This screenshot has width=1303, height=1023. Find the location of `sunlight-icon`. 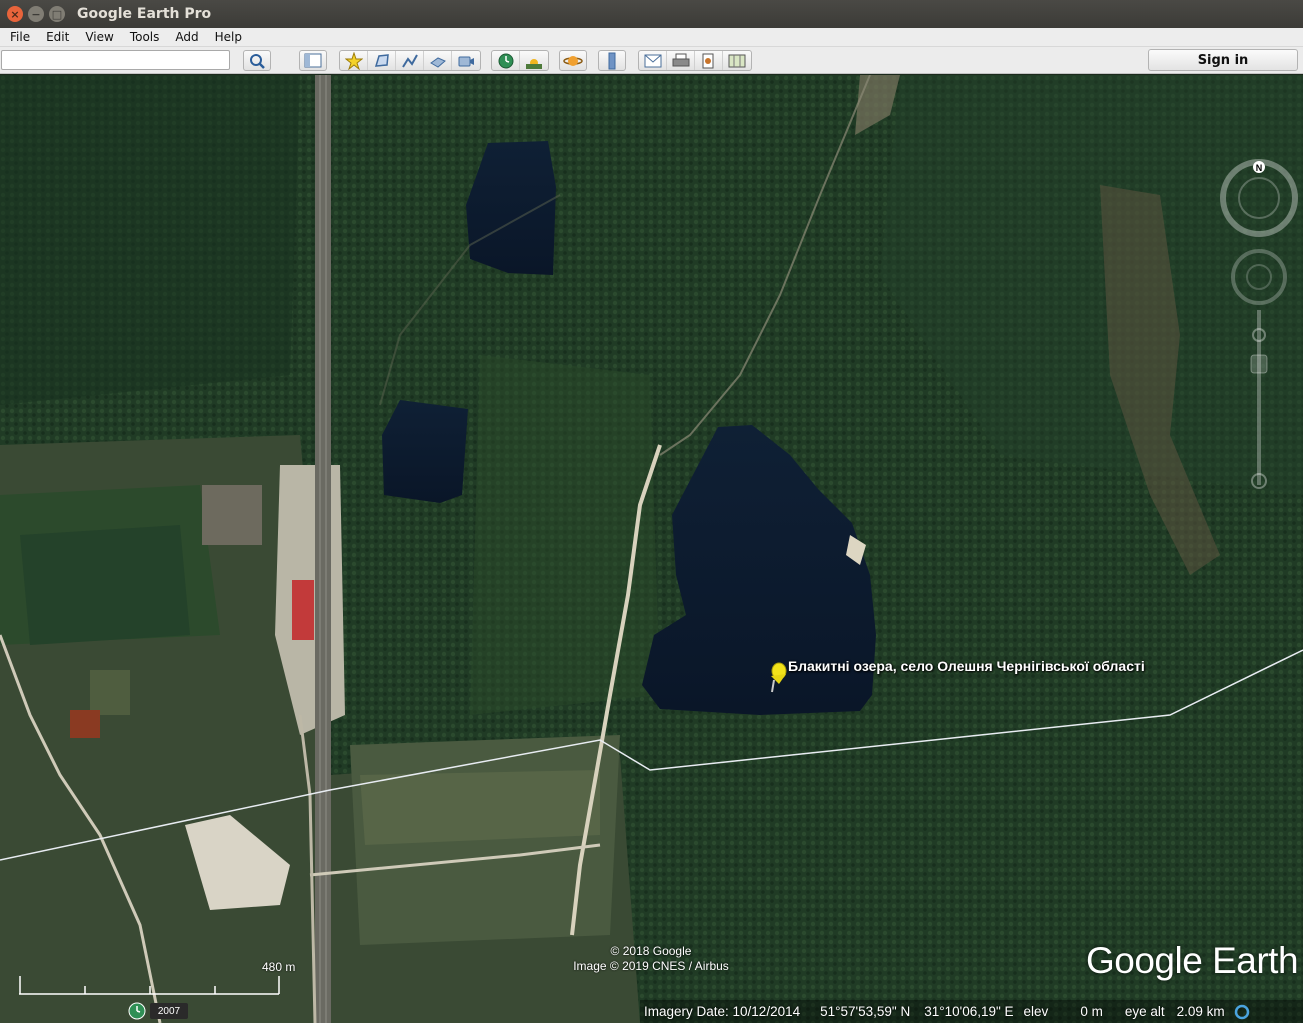

sunlight-icon is located at coordinates (534, 63).